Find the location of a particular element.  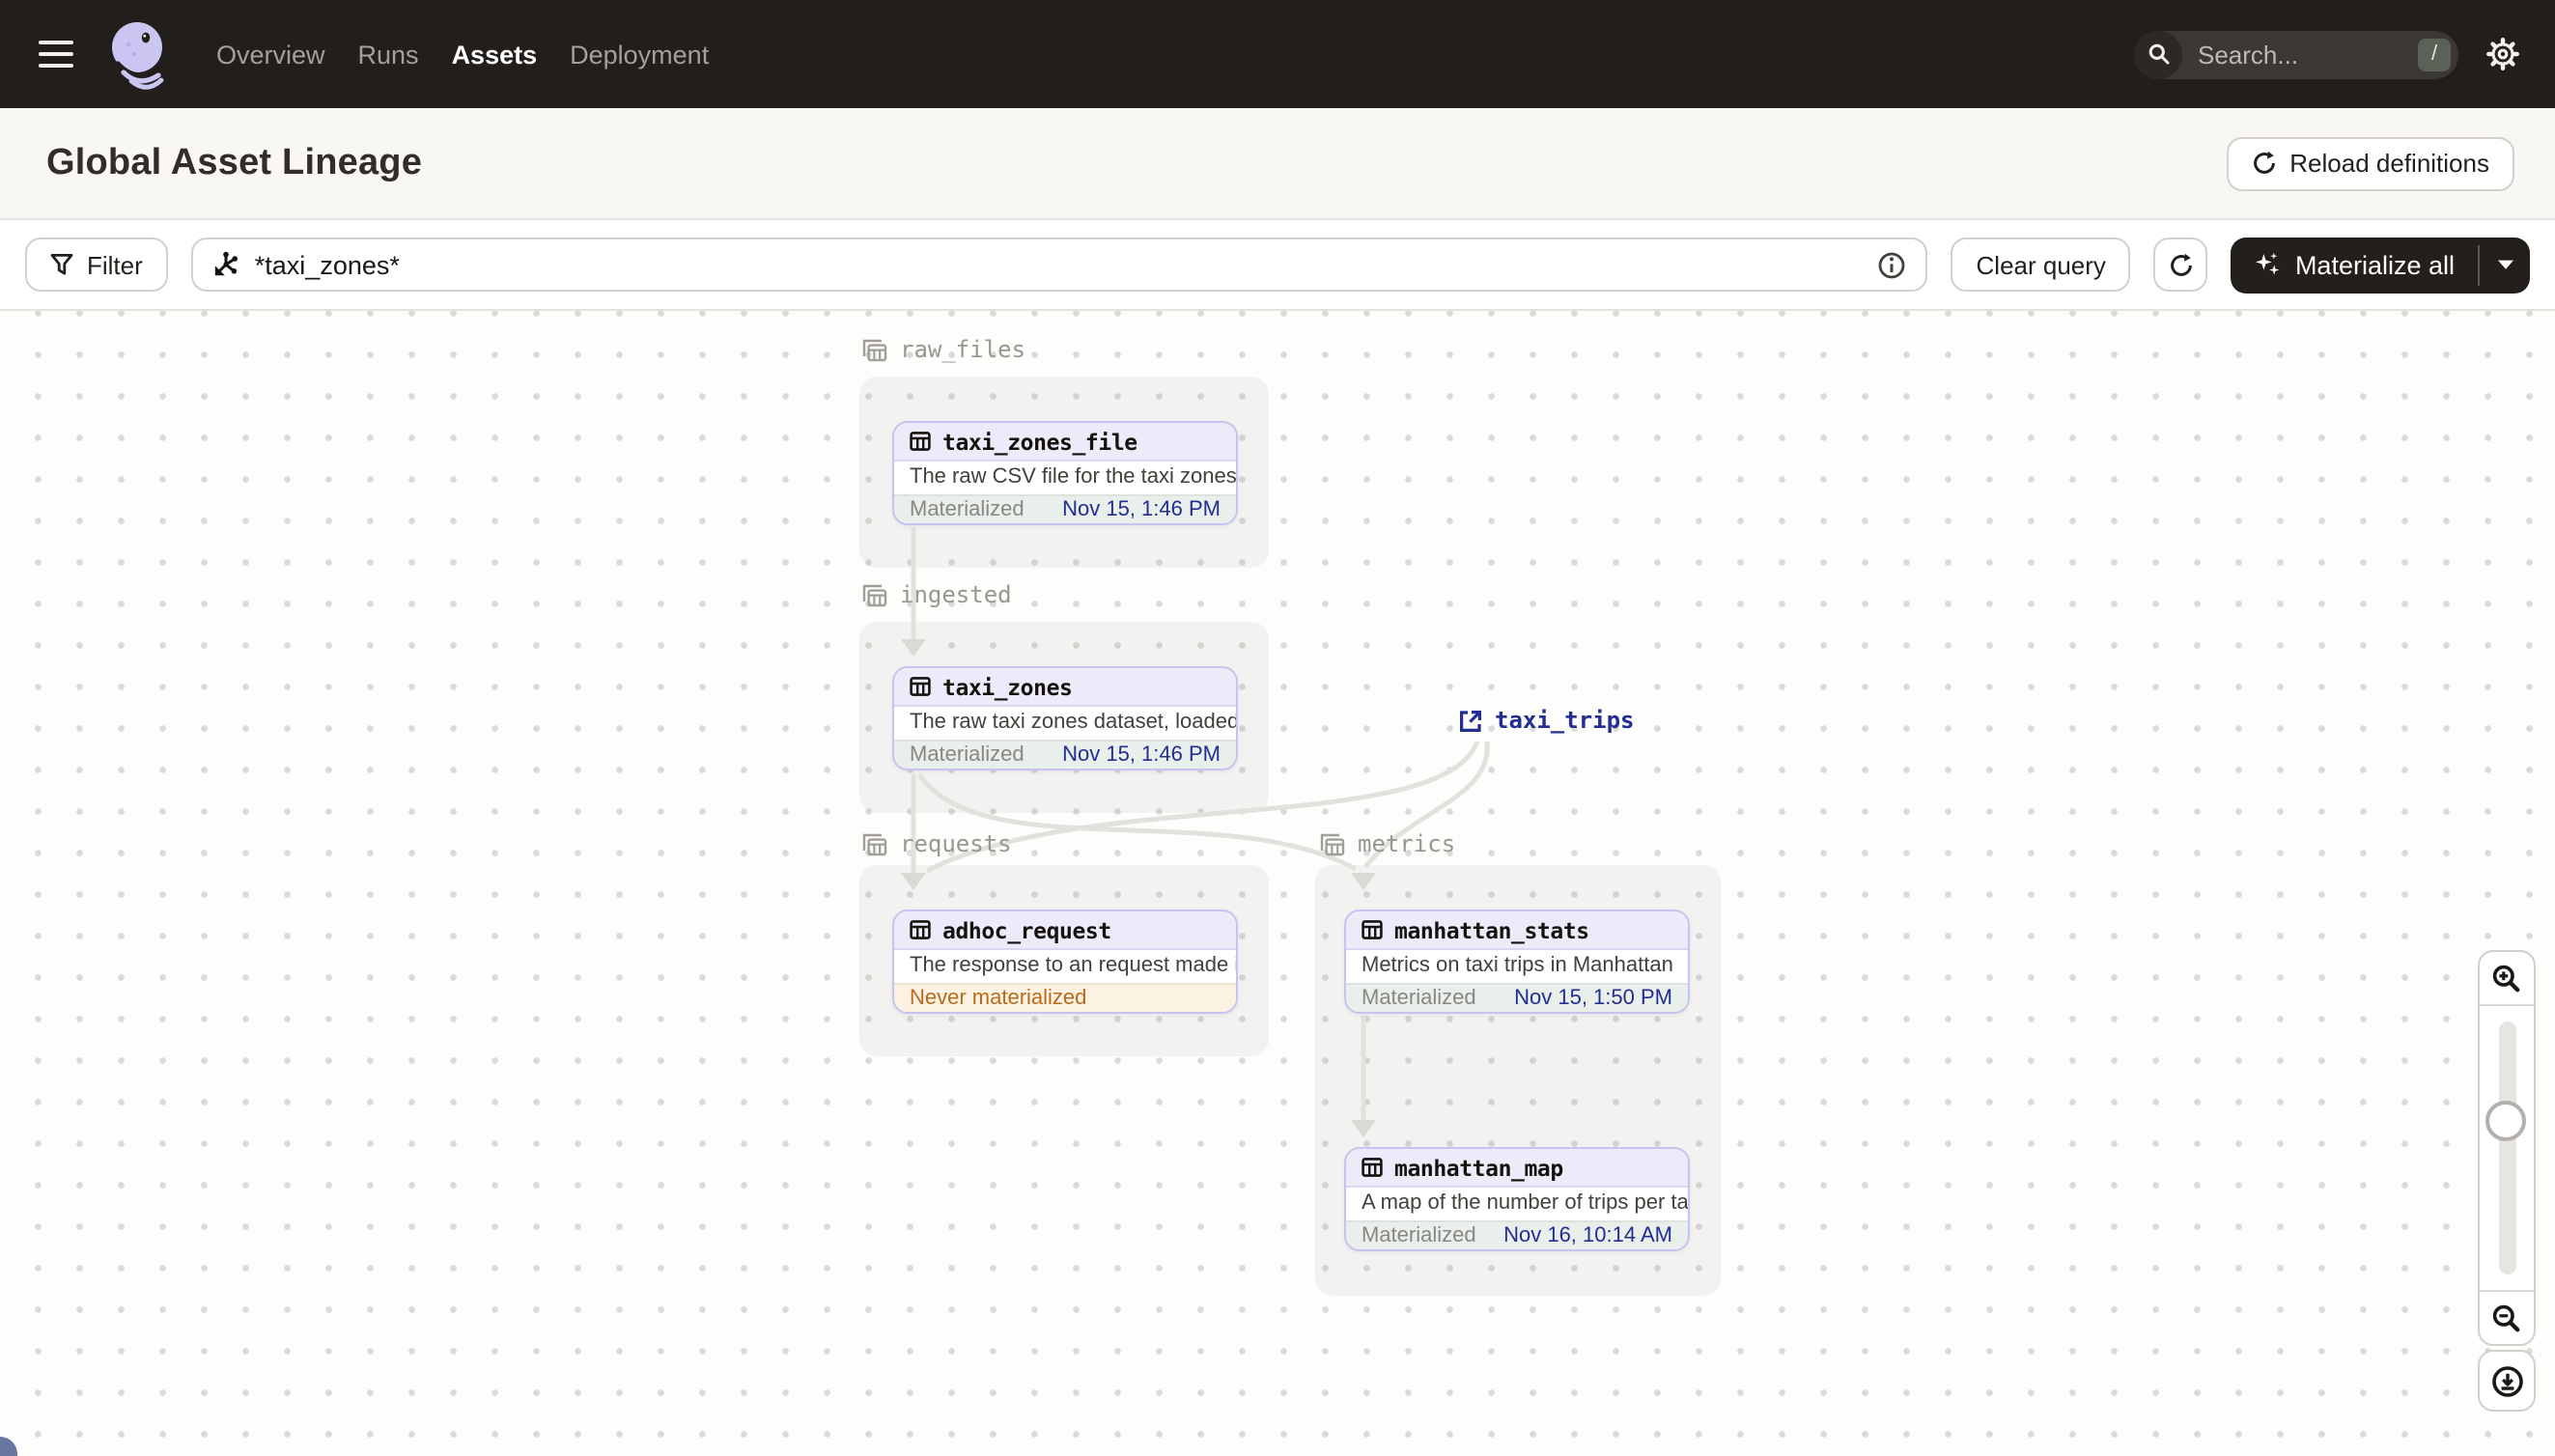

asset-name: manhattan_stats is located at coordinates (1491, 930).